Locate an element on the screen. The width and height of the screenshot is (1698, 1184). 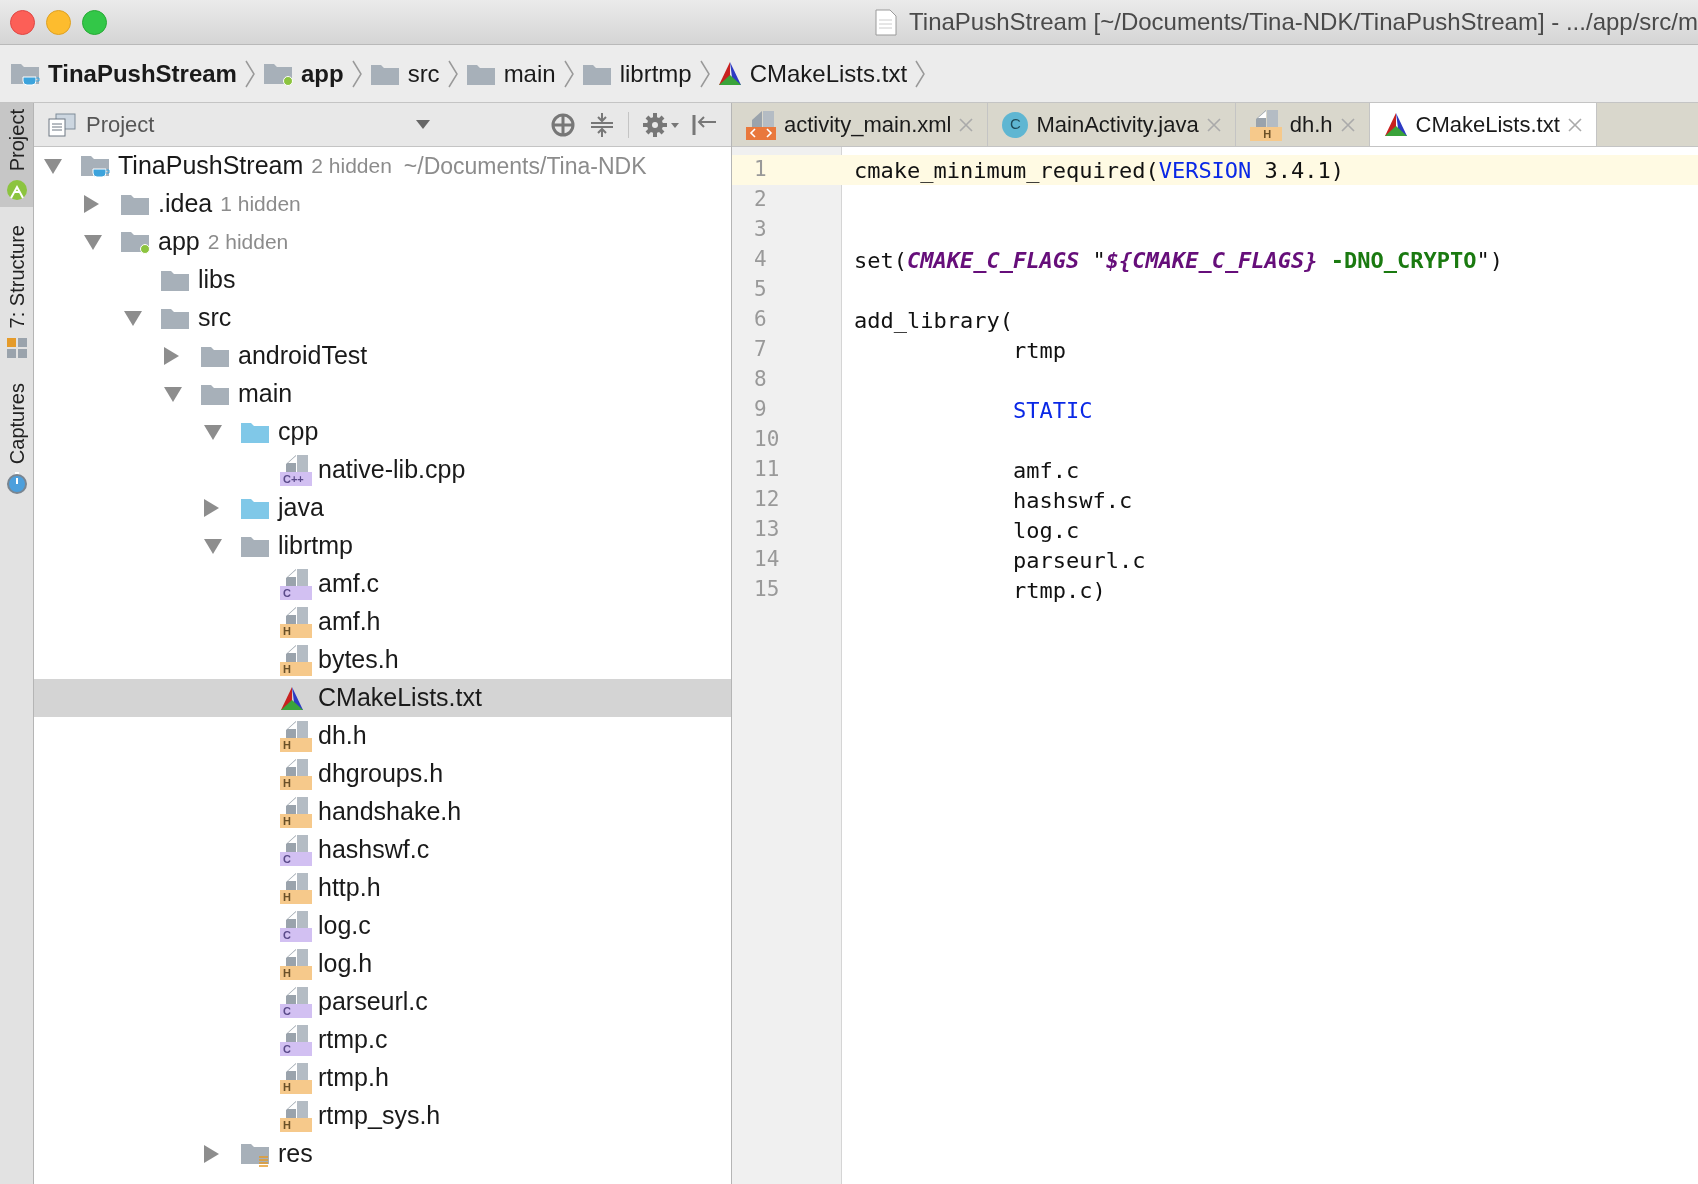
tree-item: librtmp is located at coordinates (382, 546).